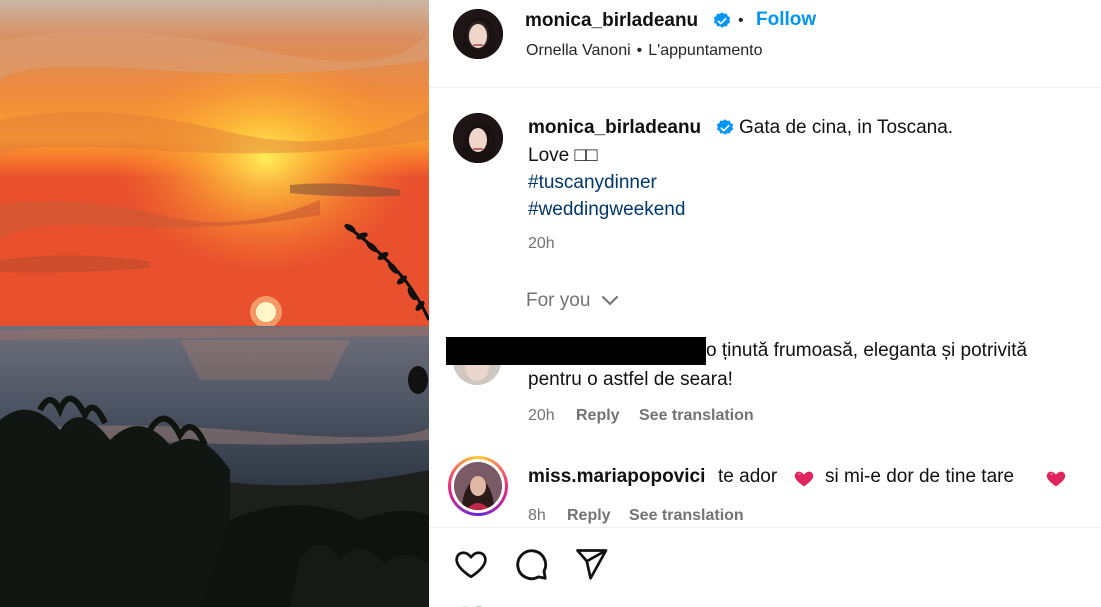  What do you see at coordinates (537, 516) in the screenshot?
I see `comment-timestamp: 8h` at bounding box center [537, 516].